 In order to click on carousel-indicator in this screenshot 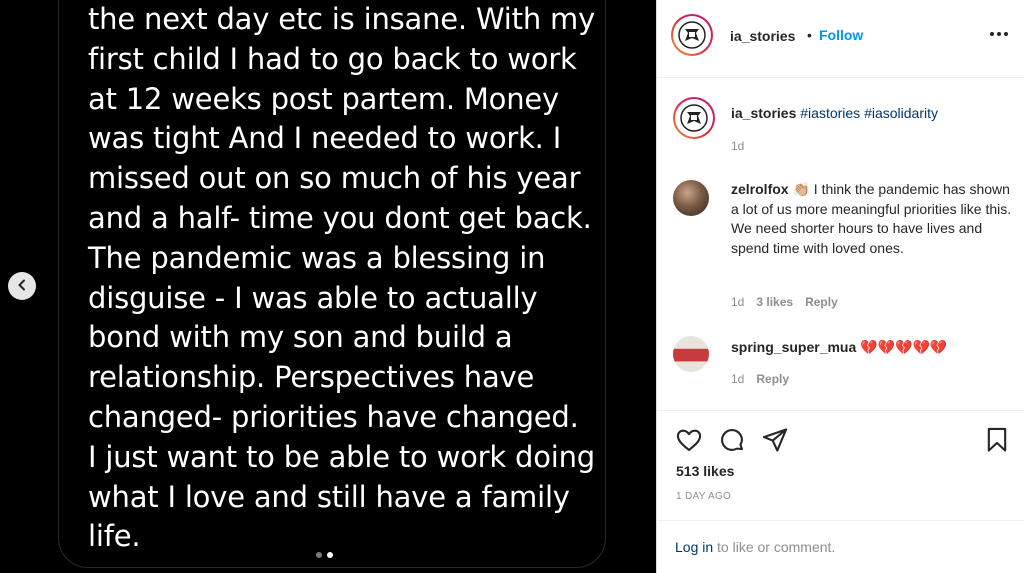, I will do `click(324, 555)`.